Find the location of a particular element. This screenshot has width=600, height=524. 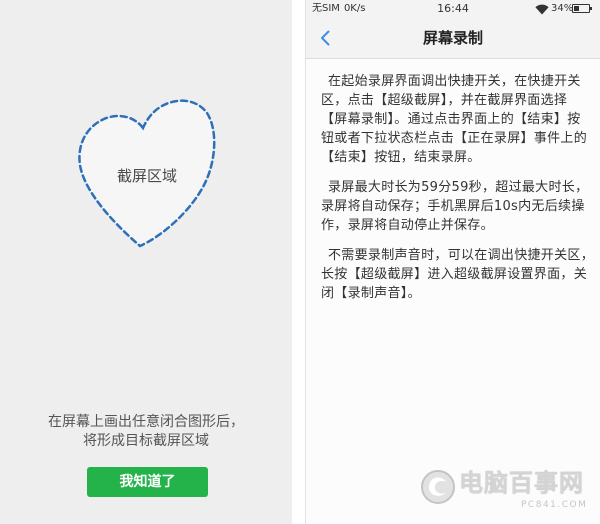

text-line: 长按【超级截屏】进入超级截屏设置界面，关 is located at coordinates (454, 274).